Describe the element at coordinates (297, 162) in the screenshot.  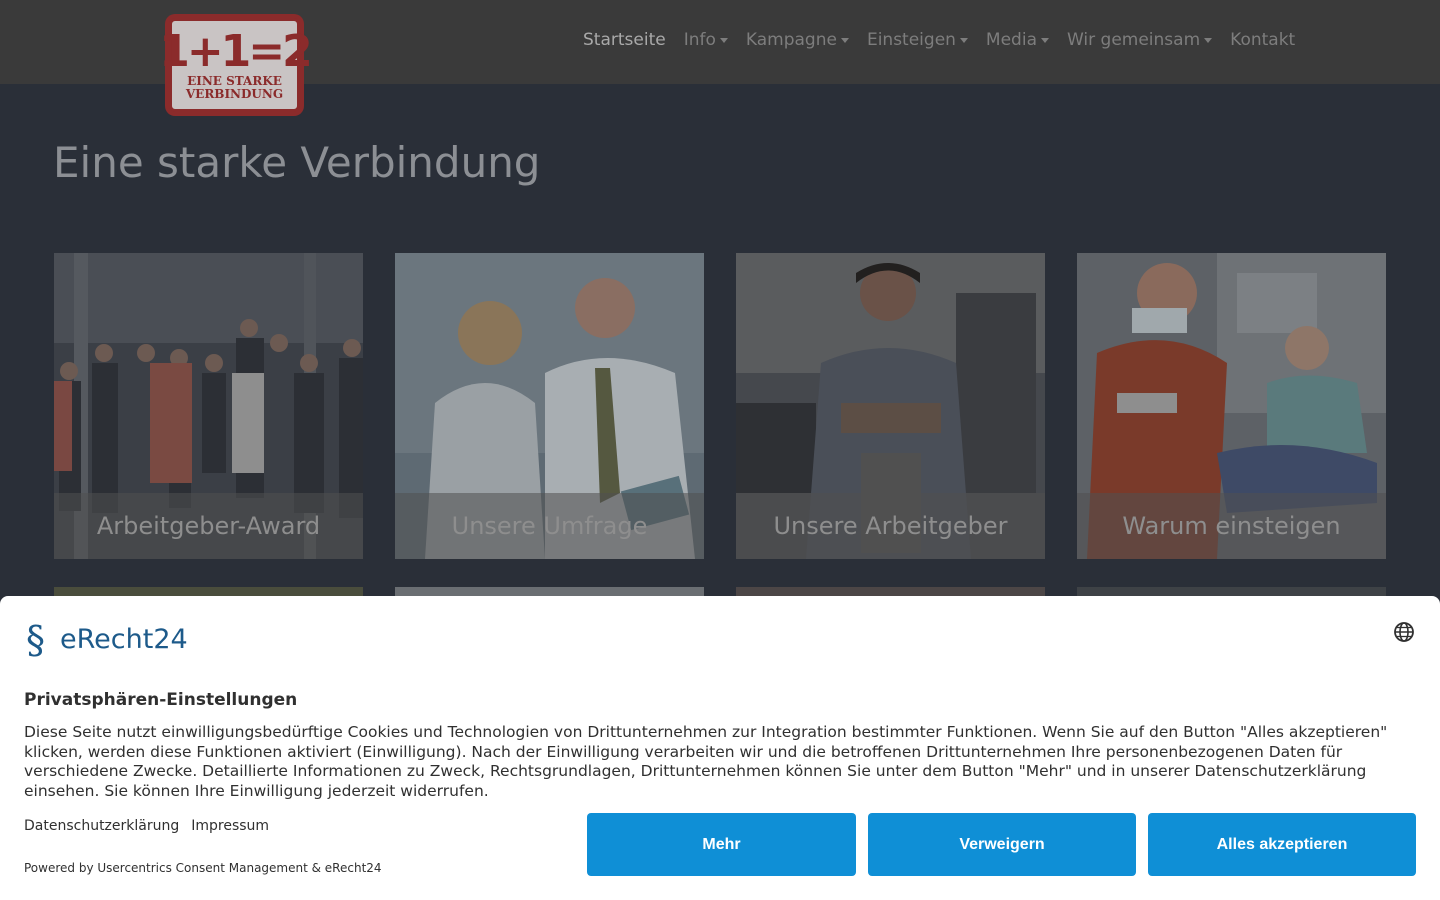
I see `page-title: Eine starke Verbindung` at that location.